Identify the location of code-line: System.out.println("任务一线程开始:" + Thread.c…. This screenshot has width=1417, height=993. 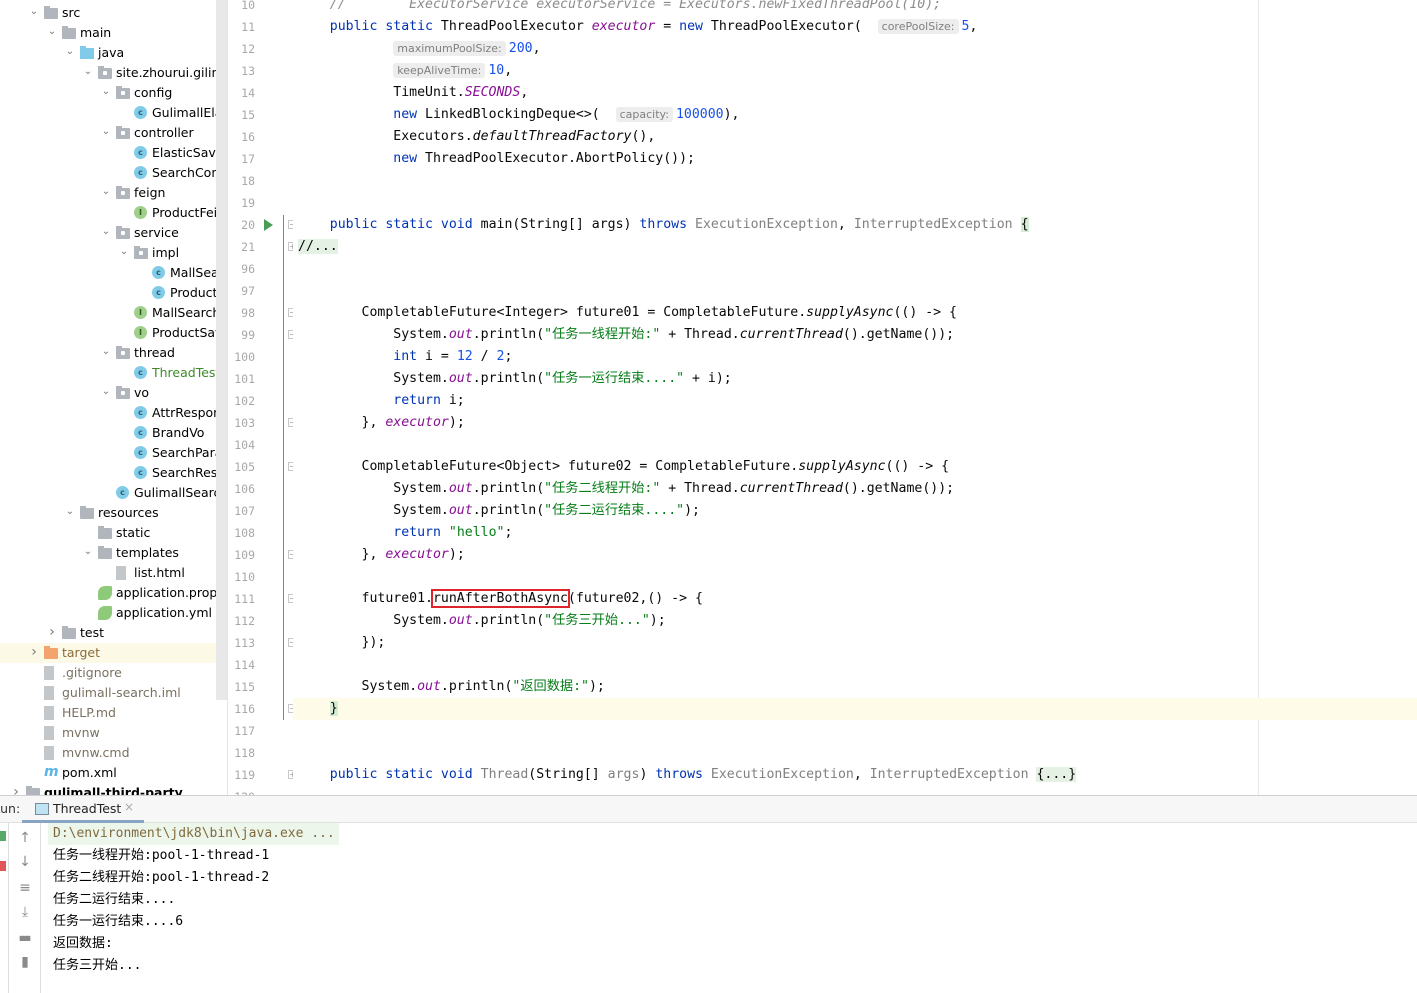
(855, 335).